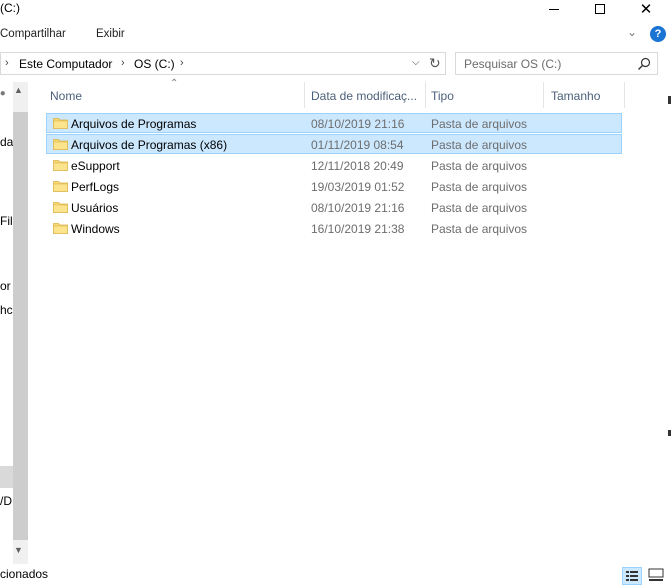 This screenshot has height=587, width=671. What do you see at coordinates (20, 326) in the screenshot?
I see `nav-scrollbar-thumb` at bounding box center [20, 326].